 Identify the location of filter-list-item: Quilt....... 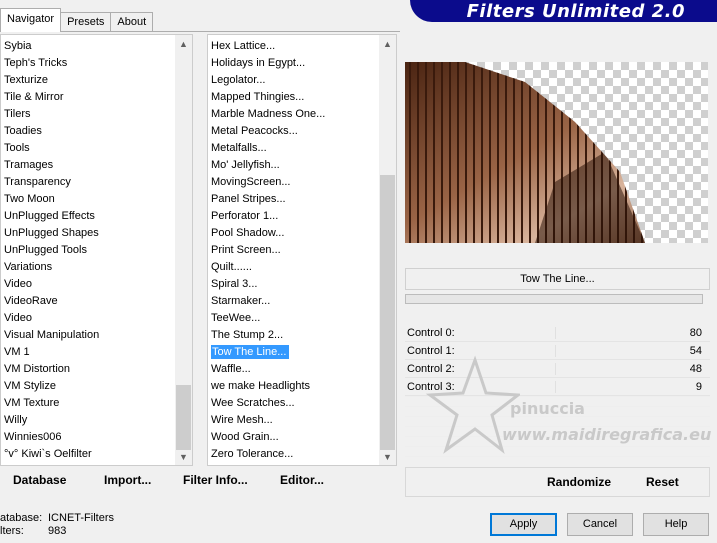
(293, 267).